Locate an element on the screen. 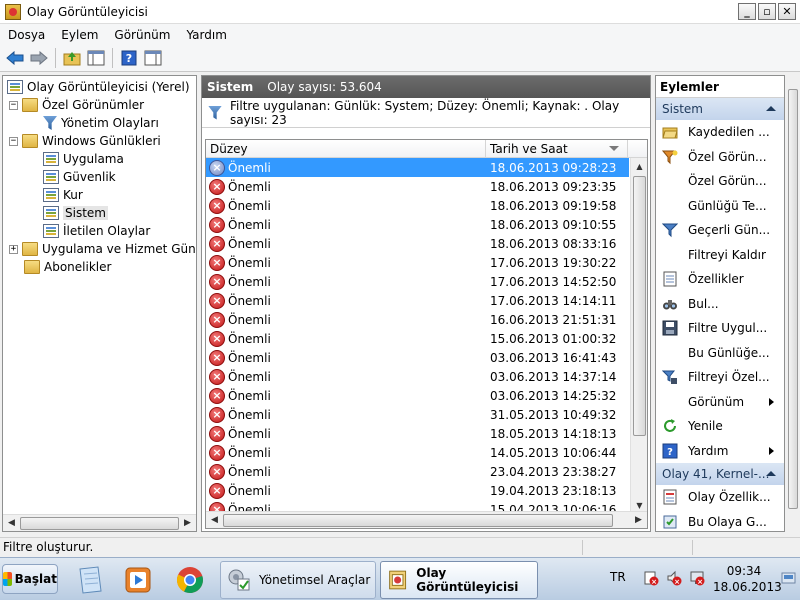 This screenshot has width=800, height=600. table-row: × Önemli 17.06.2013 19:30:22 is located at coordinates (417, 262).